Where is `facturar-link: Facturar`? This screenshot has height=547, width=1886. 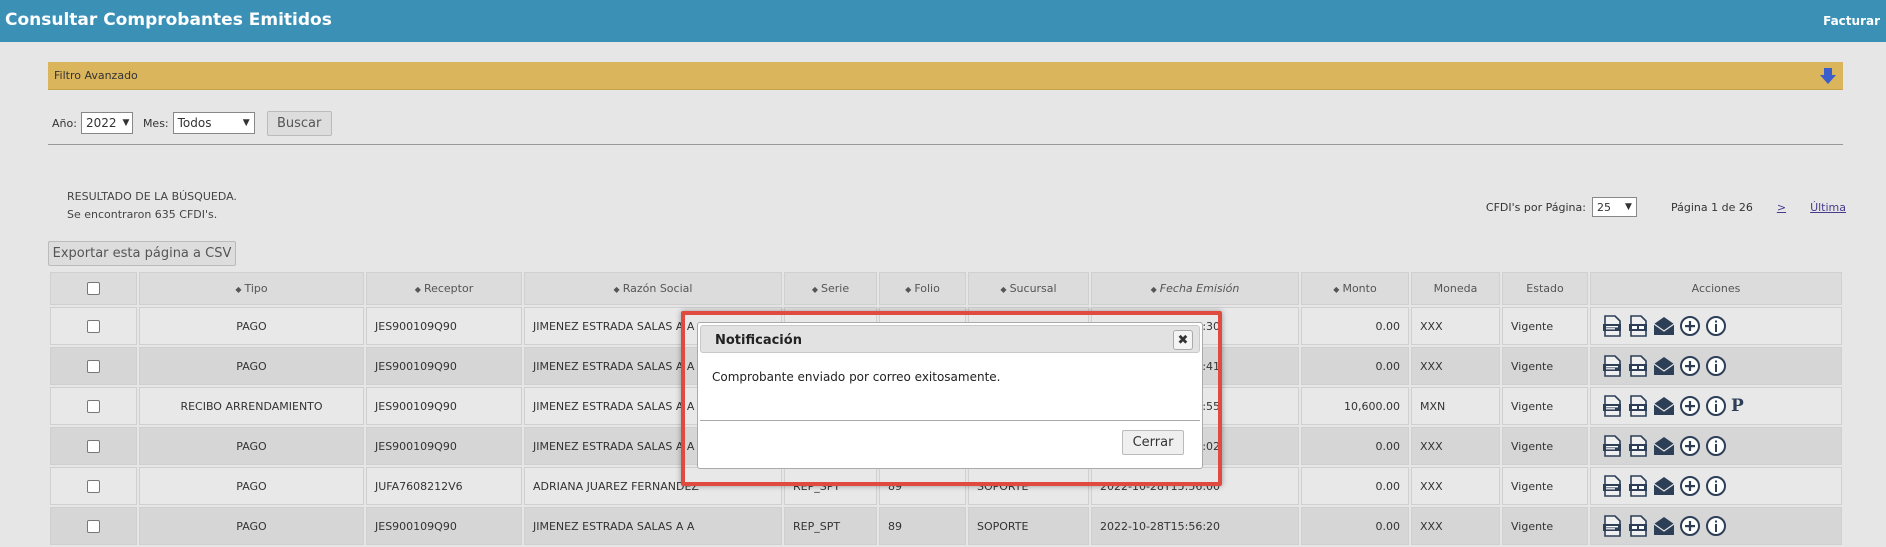 facturar-link: Facturar is located at coordinates (1851, 21).